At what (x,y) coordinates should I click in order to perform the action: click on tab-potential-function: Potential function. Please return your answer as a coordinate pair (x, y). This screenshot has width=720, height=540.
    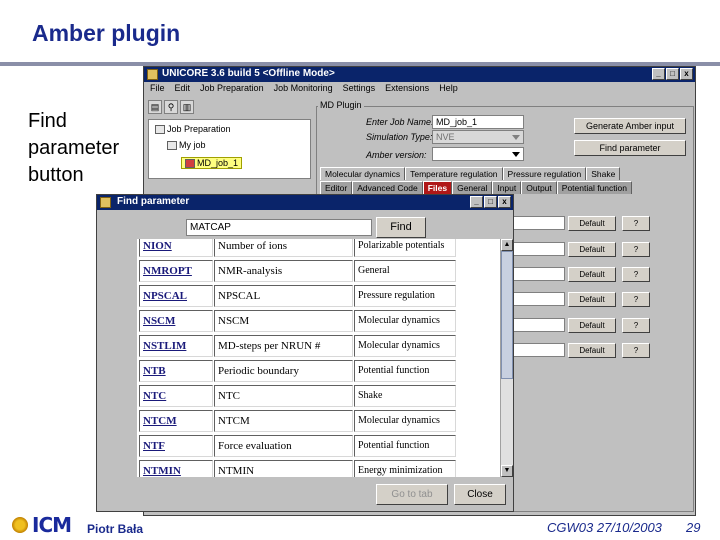
    Looking at the image, I should click on (594, 187).